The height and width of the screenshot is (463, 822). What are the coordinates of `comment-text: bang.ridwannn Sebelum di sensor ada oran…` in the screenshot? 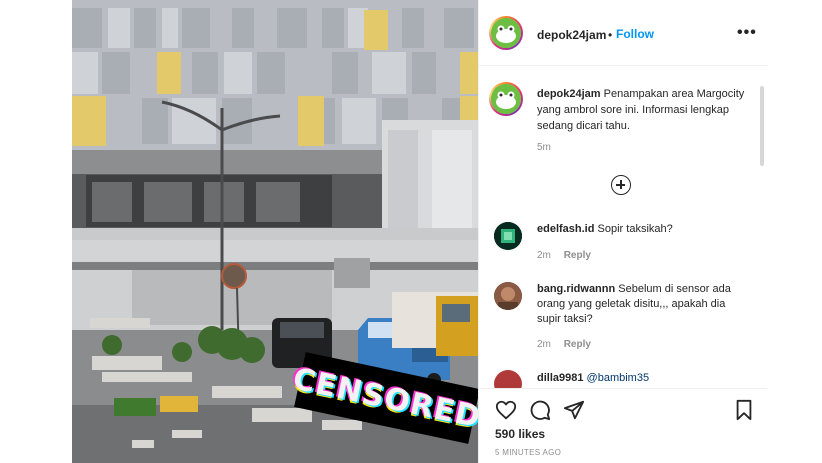 It's located at (637, 304).